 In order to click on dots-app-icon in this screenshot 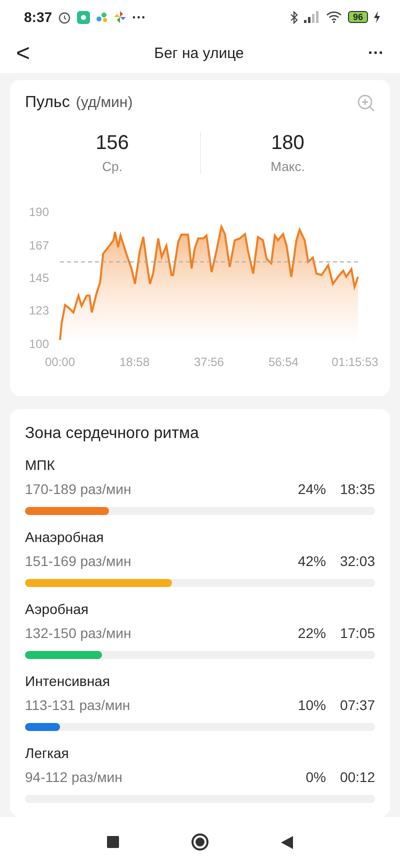, I will do `click(102, 17)`.